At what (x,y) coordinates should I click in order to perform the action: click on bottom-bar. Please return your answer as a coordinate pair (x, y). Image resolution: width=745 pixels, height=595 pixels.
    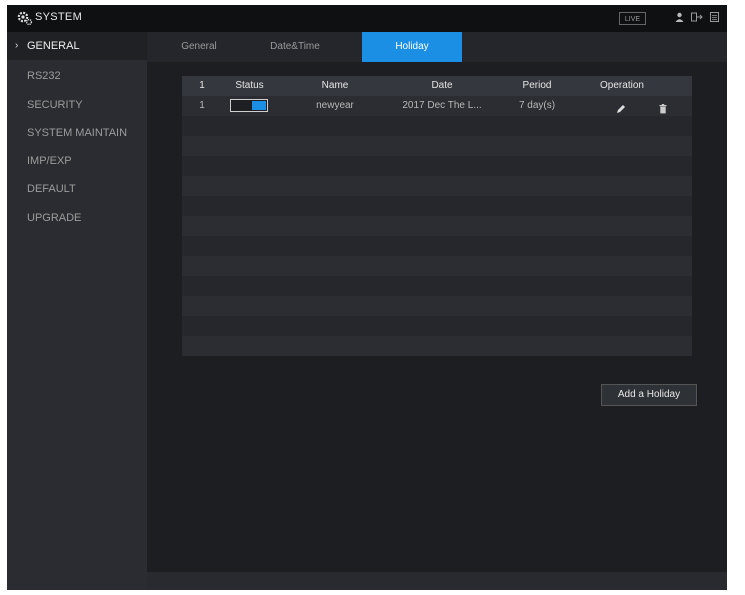
    Looking at the image, I should click on (437, 581).